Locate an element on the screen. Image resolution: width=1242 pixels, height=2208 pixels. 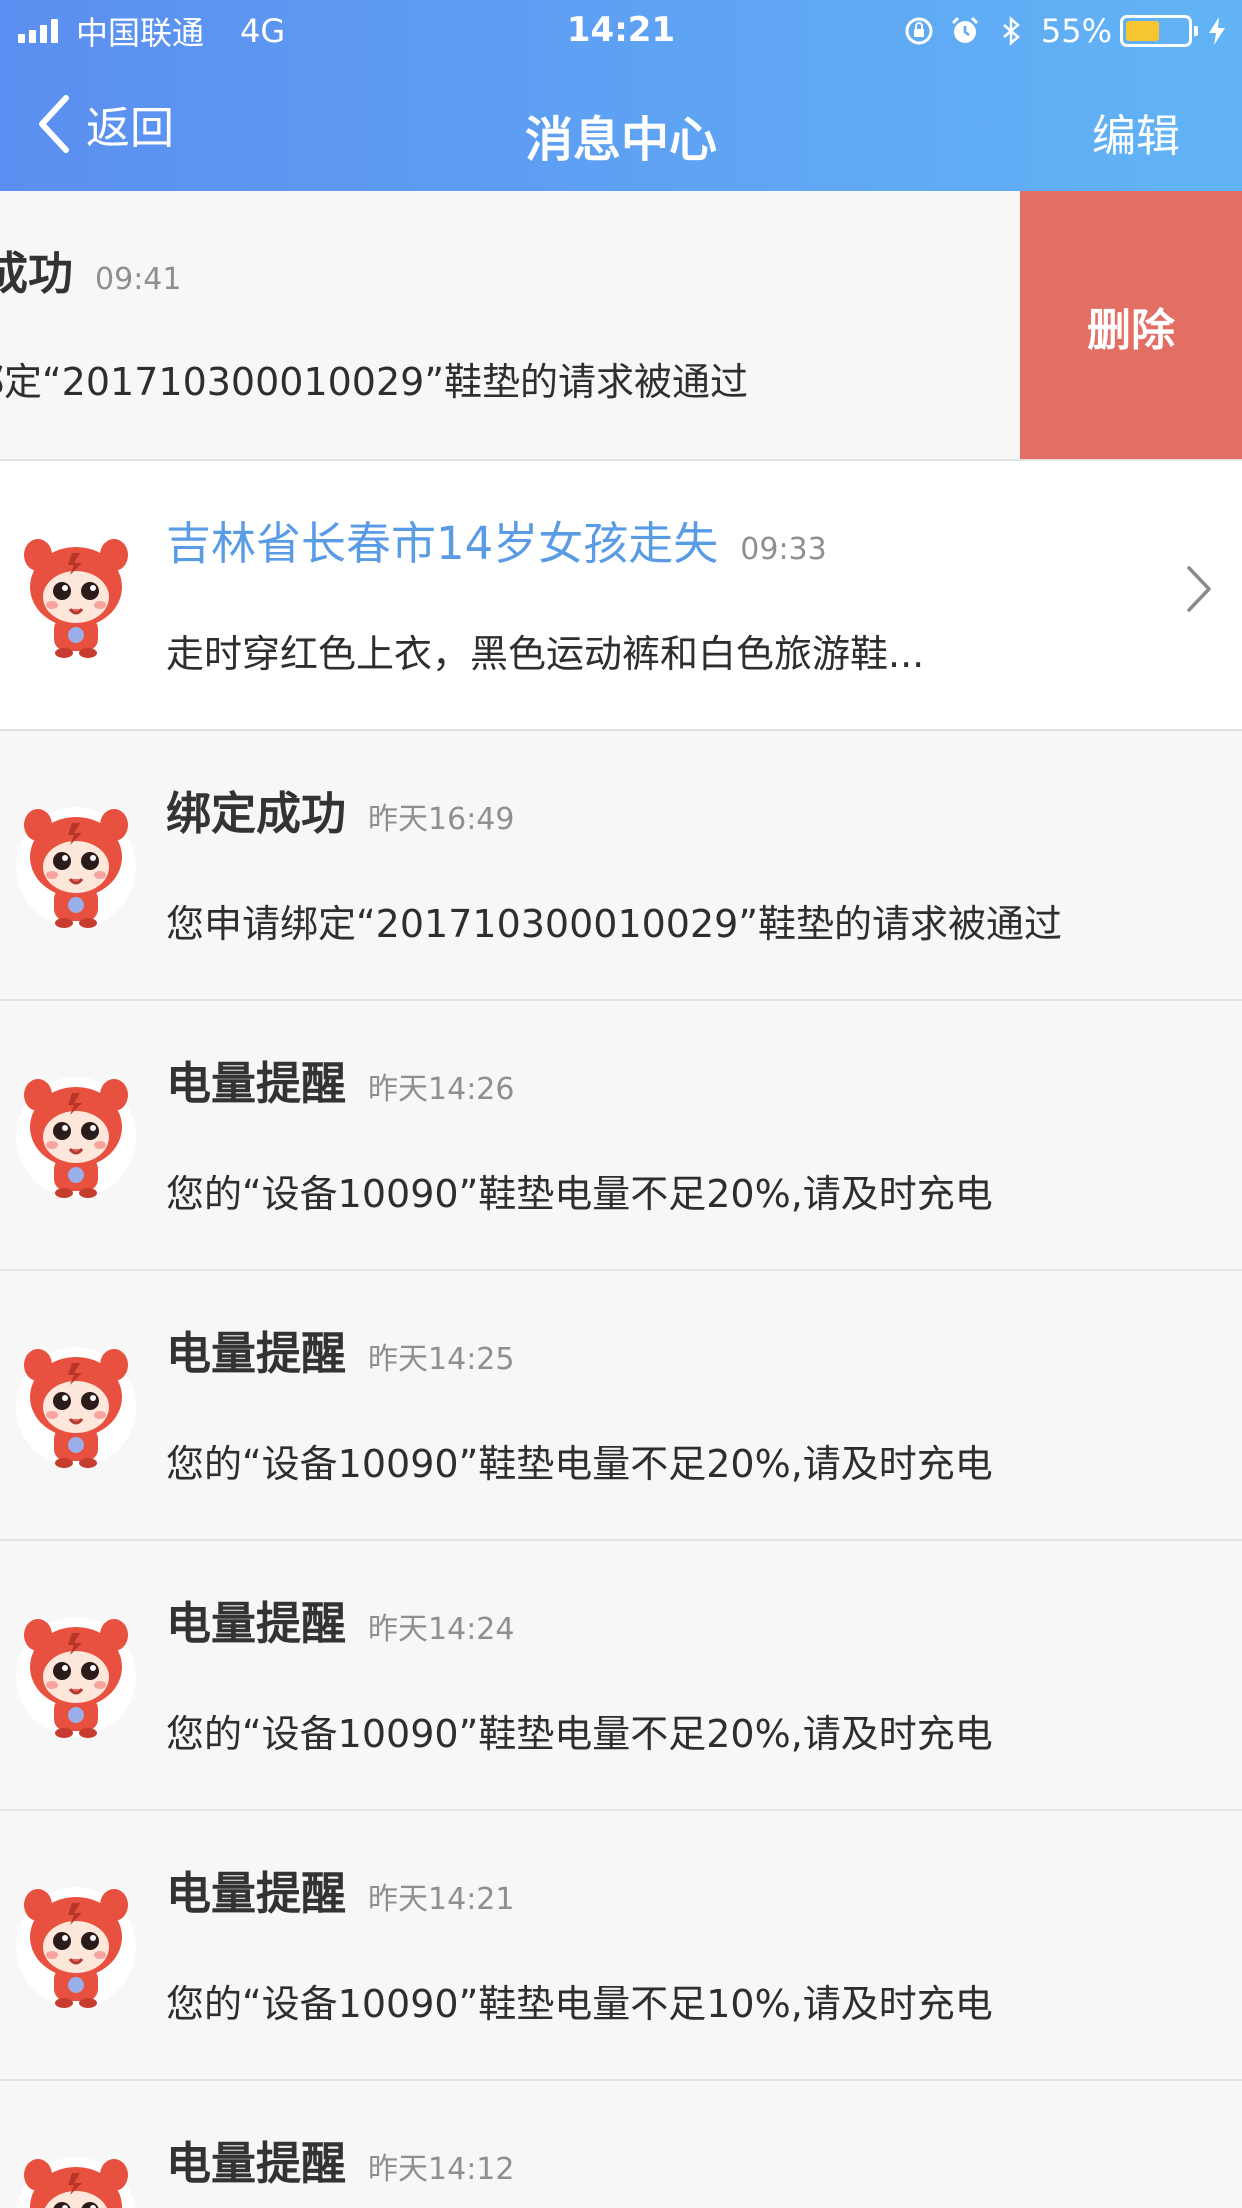
message-row: 电量提醒 昨天14:21 您的“设备10090”鞋垫电量不足10%,请及时充电 is located at coordinates (621, 1946).